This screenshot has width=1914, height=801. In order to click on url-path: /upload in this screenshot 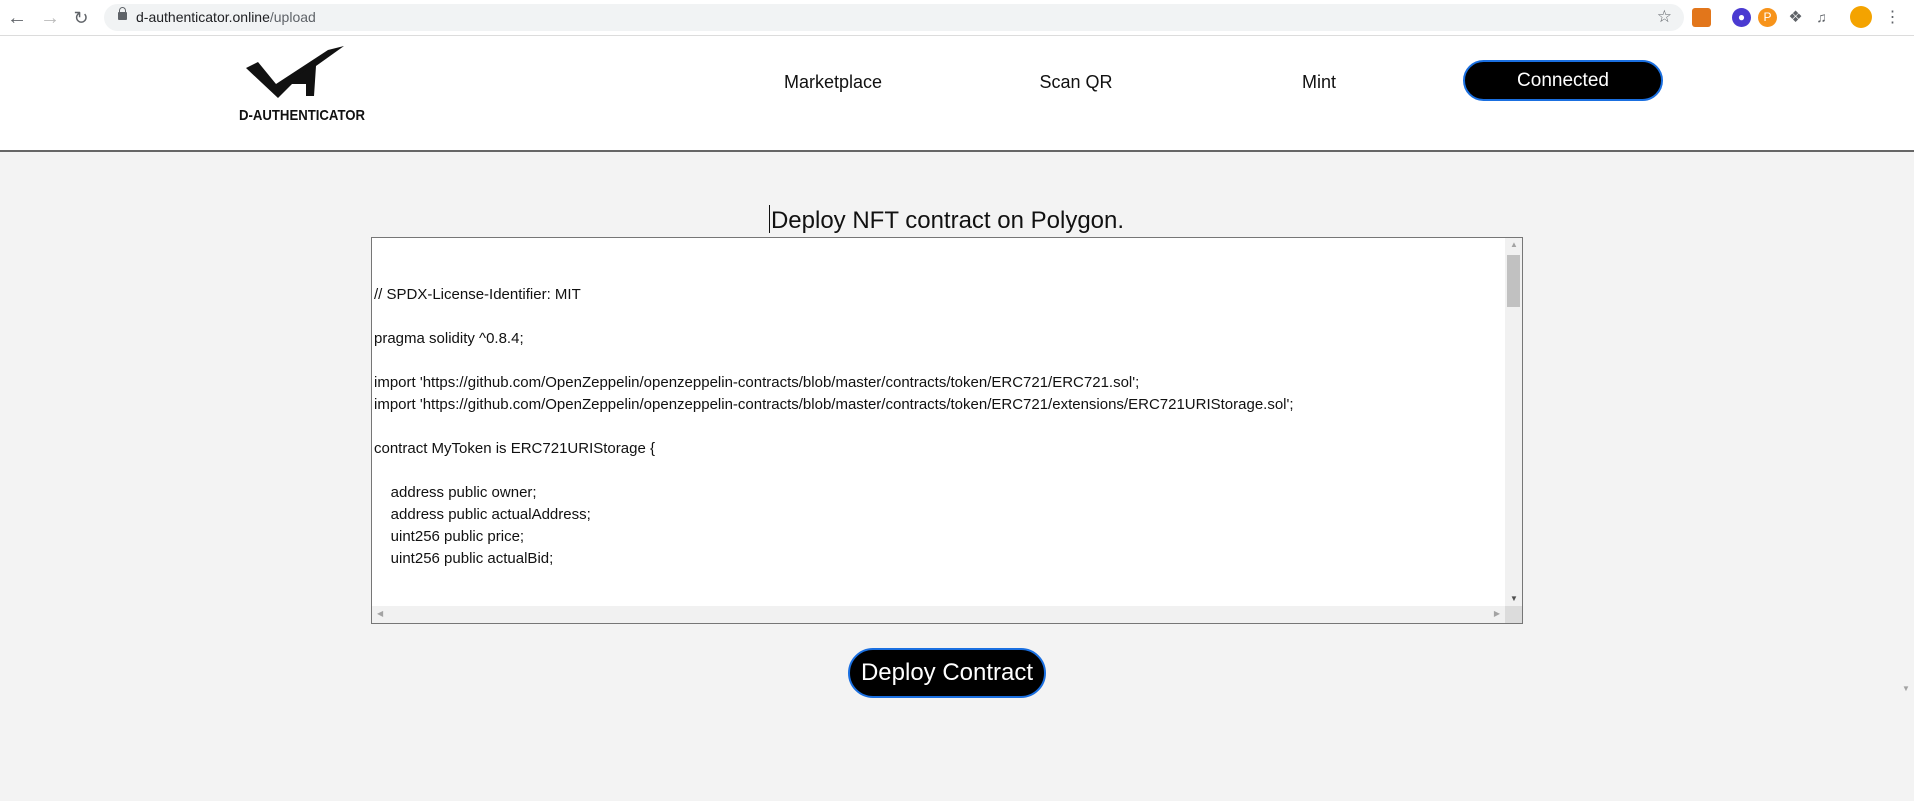, I will do `click(292, 17)`.